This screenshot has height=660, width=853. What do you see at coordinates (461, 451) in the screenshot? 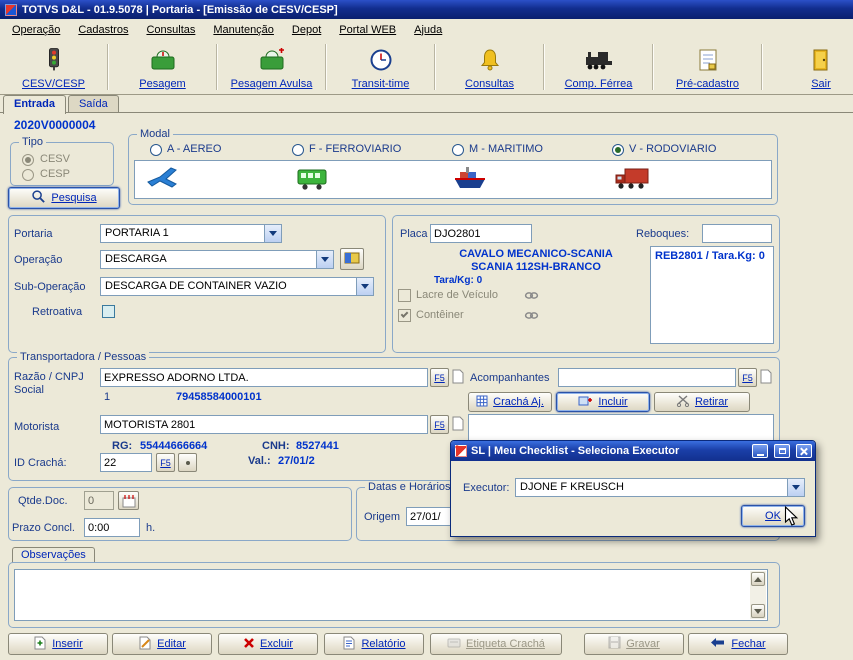
I see `dialog-app-icon` at bounding box center [461, 451].